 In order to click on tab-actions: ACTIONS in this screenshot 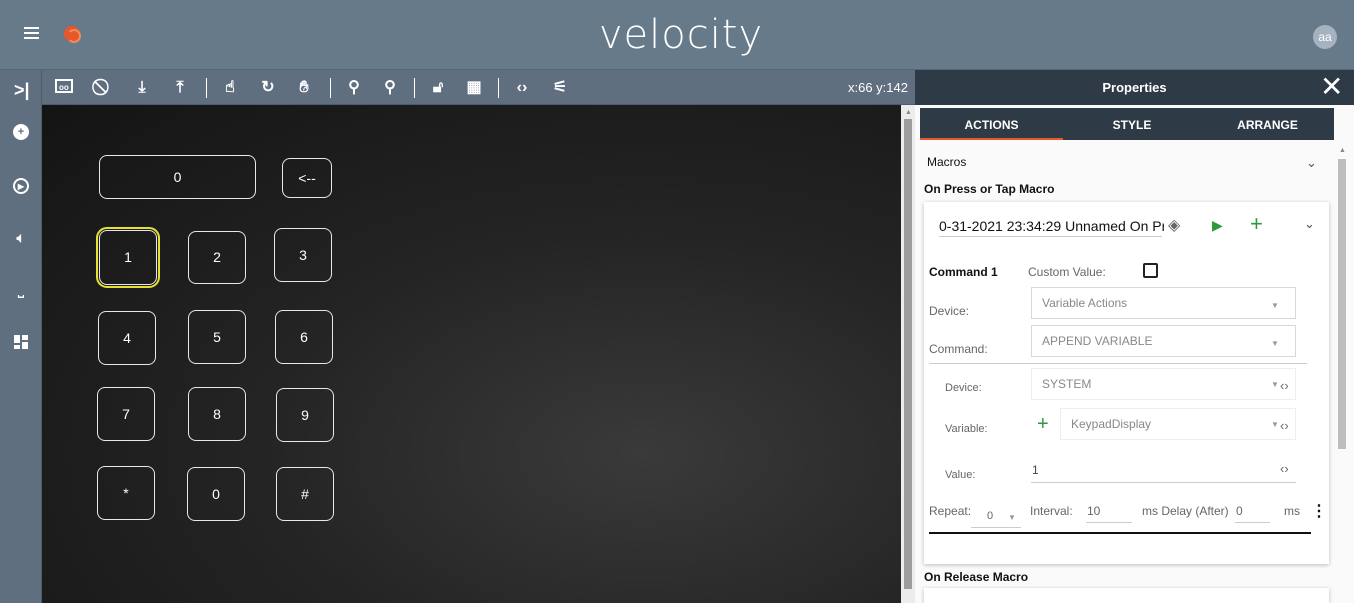, I will do `click(991, 125)`.